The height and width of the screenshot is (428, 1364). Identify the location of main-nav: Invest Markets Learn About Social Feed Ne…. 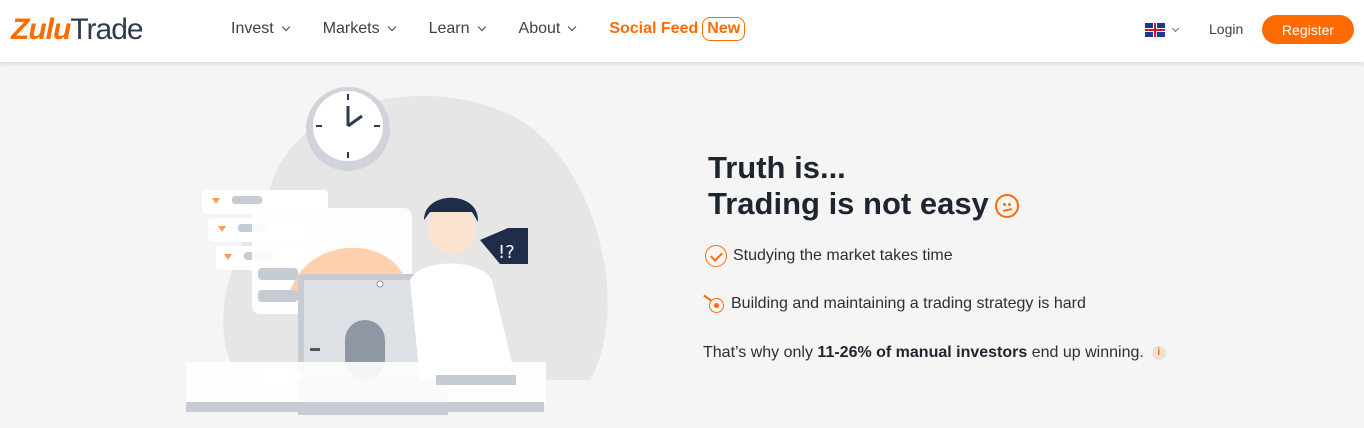
(505, 29).